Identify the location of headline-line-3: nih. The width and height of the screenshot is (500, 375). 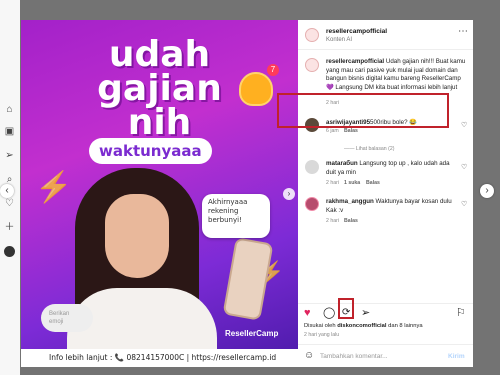
(159, 122).